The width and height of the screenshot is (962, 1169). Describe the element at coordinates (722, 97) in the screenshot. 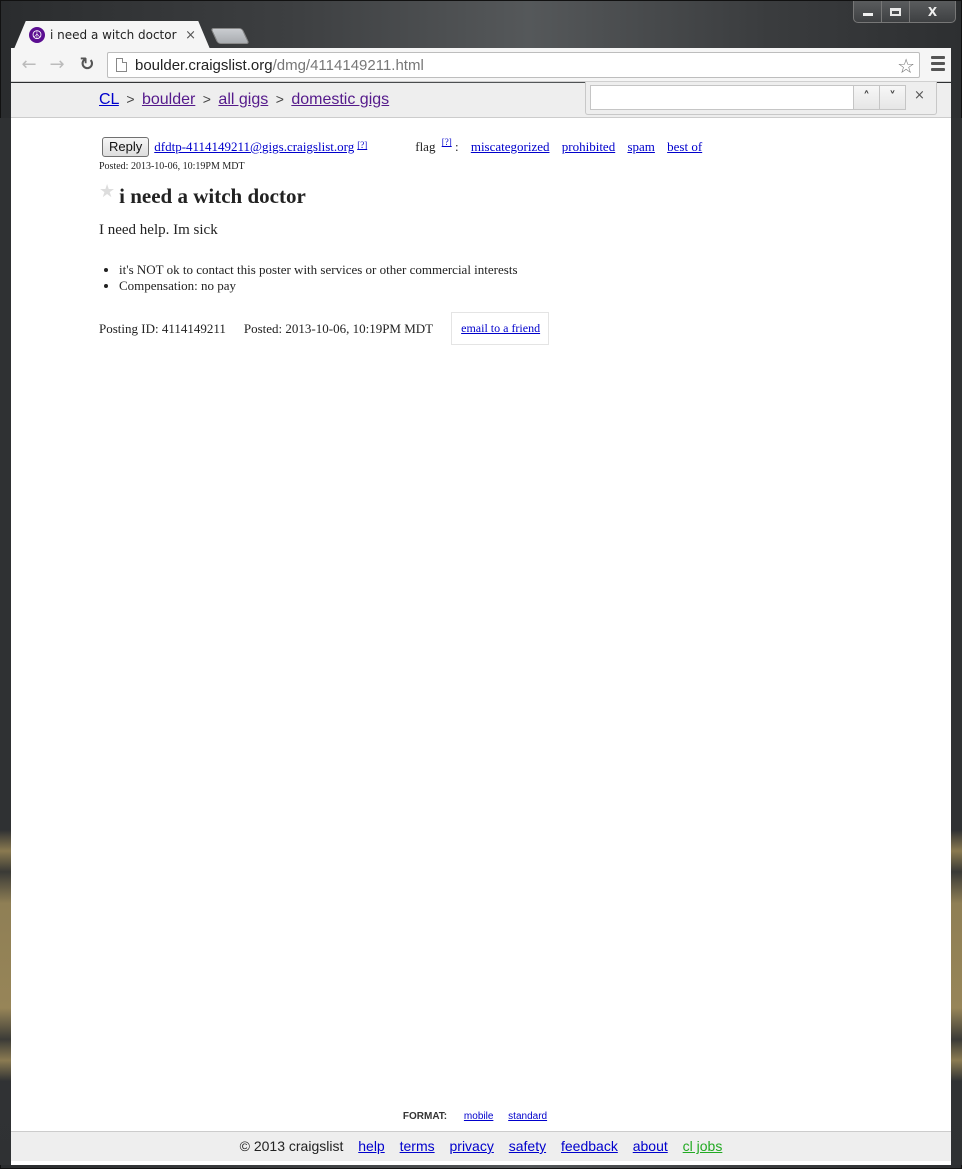

I see `find-input` at that location.